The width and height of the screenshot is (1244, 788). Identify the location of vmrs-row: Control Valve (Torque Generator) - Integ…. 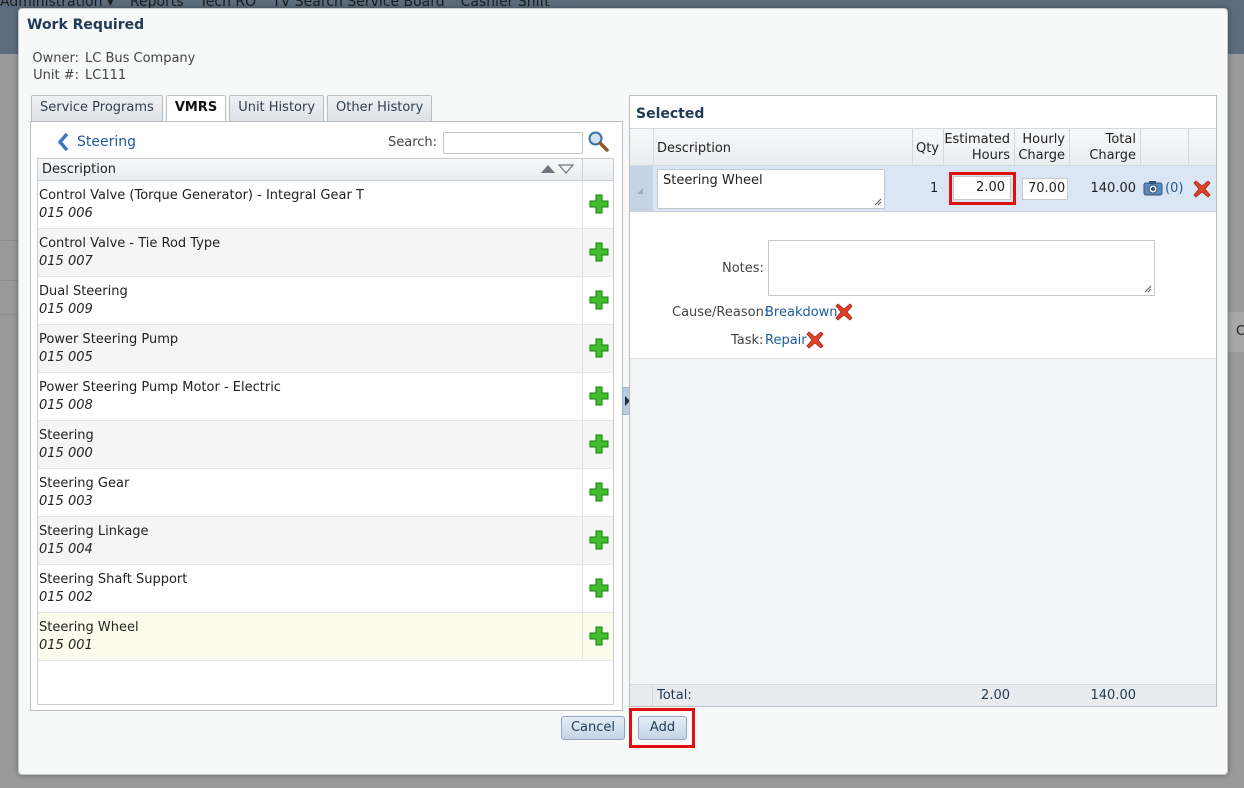
(325, 205).